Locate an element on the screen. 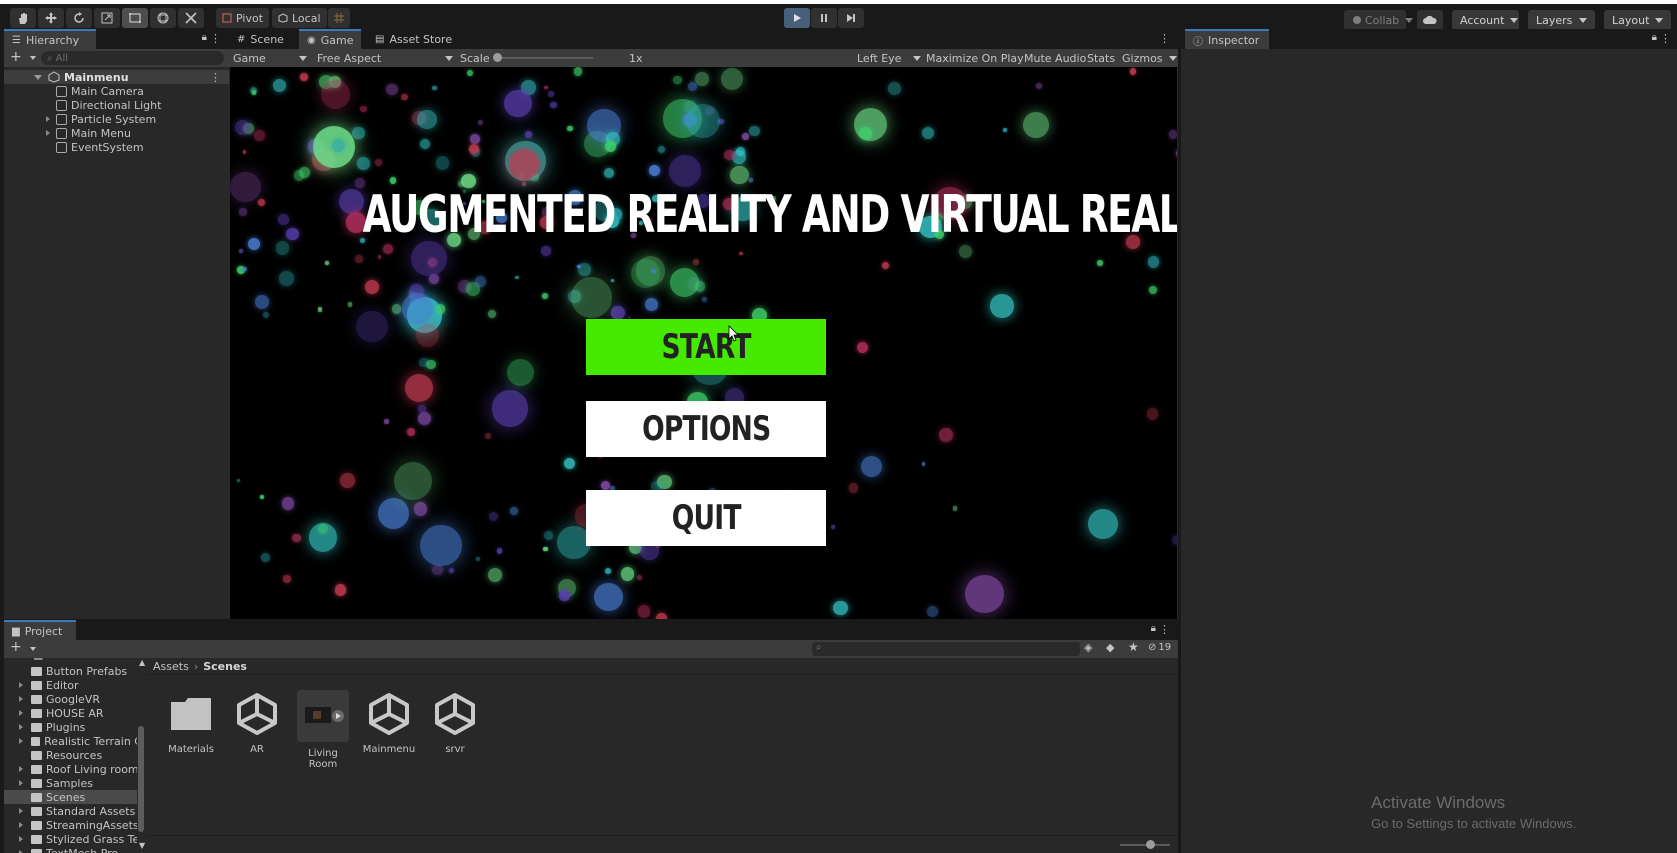 This screenshot has height=853, width=1677. stats-toggle: Stats is located at coordinates (1101, 58).